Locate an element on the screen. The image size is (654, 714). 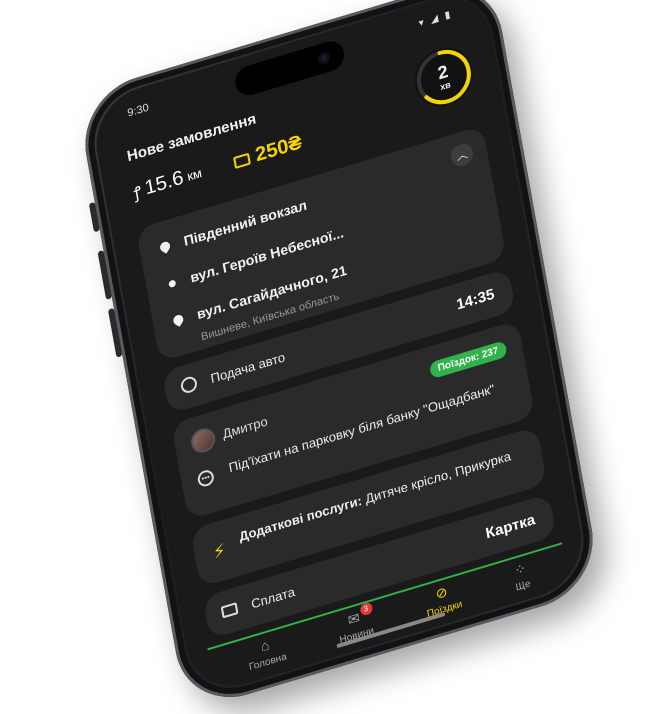
tab-news: ✉ 3 Новини is located at coordinates (355, 628).